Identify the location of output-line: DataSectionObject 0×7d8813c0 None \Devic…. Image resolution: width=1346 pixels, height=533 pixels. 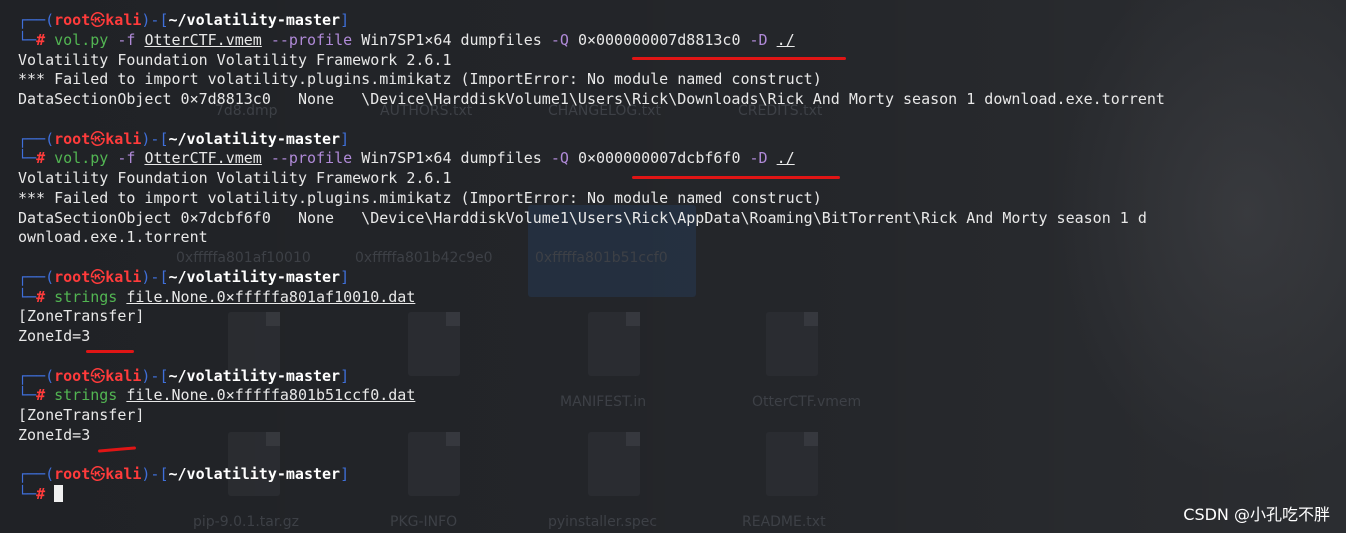
(591, 99).